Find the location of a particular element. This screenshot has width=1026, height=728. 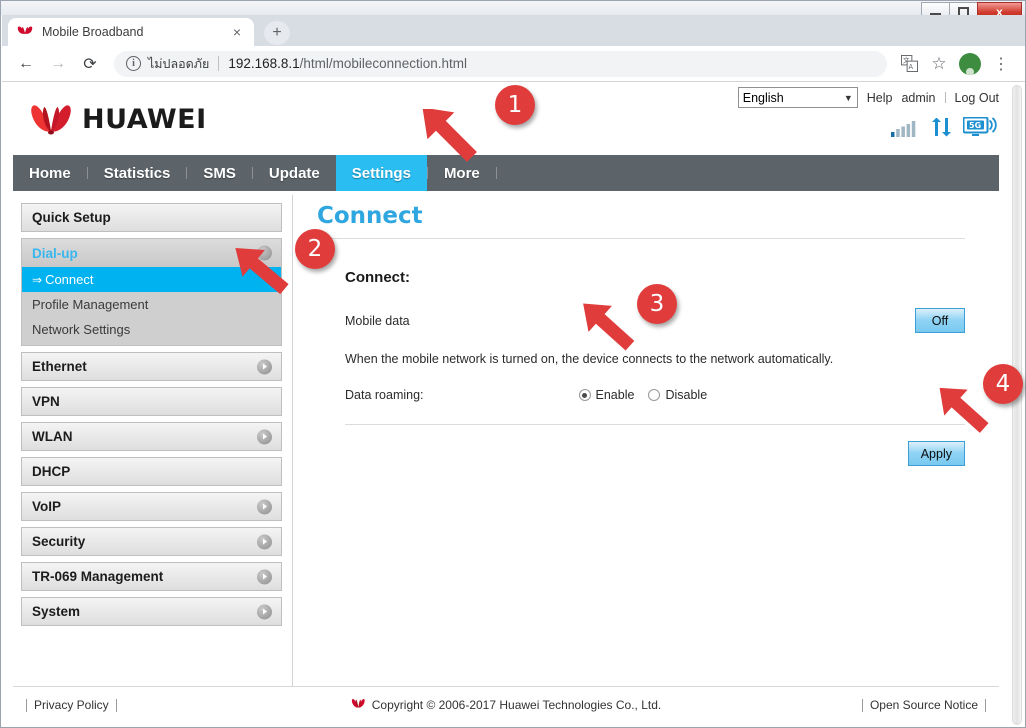

main-navigation: Home Statistics SMS Update Settings More is located at coordinates (506, 173).